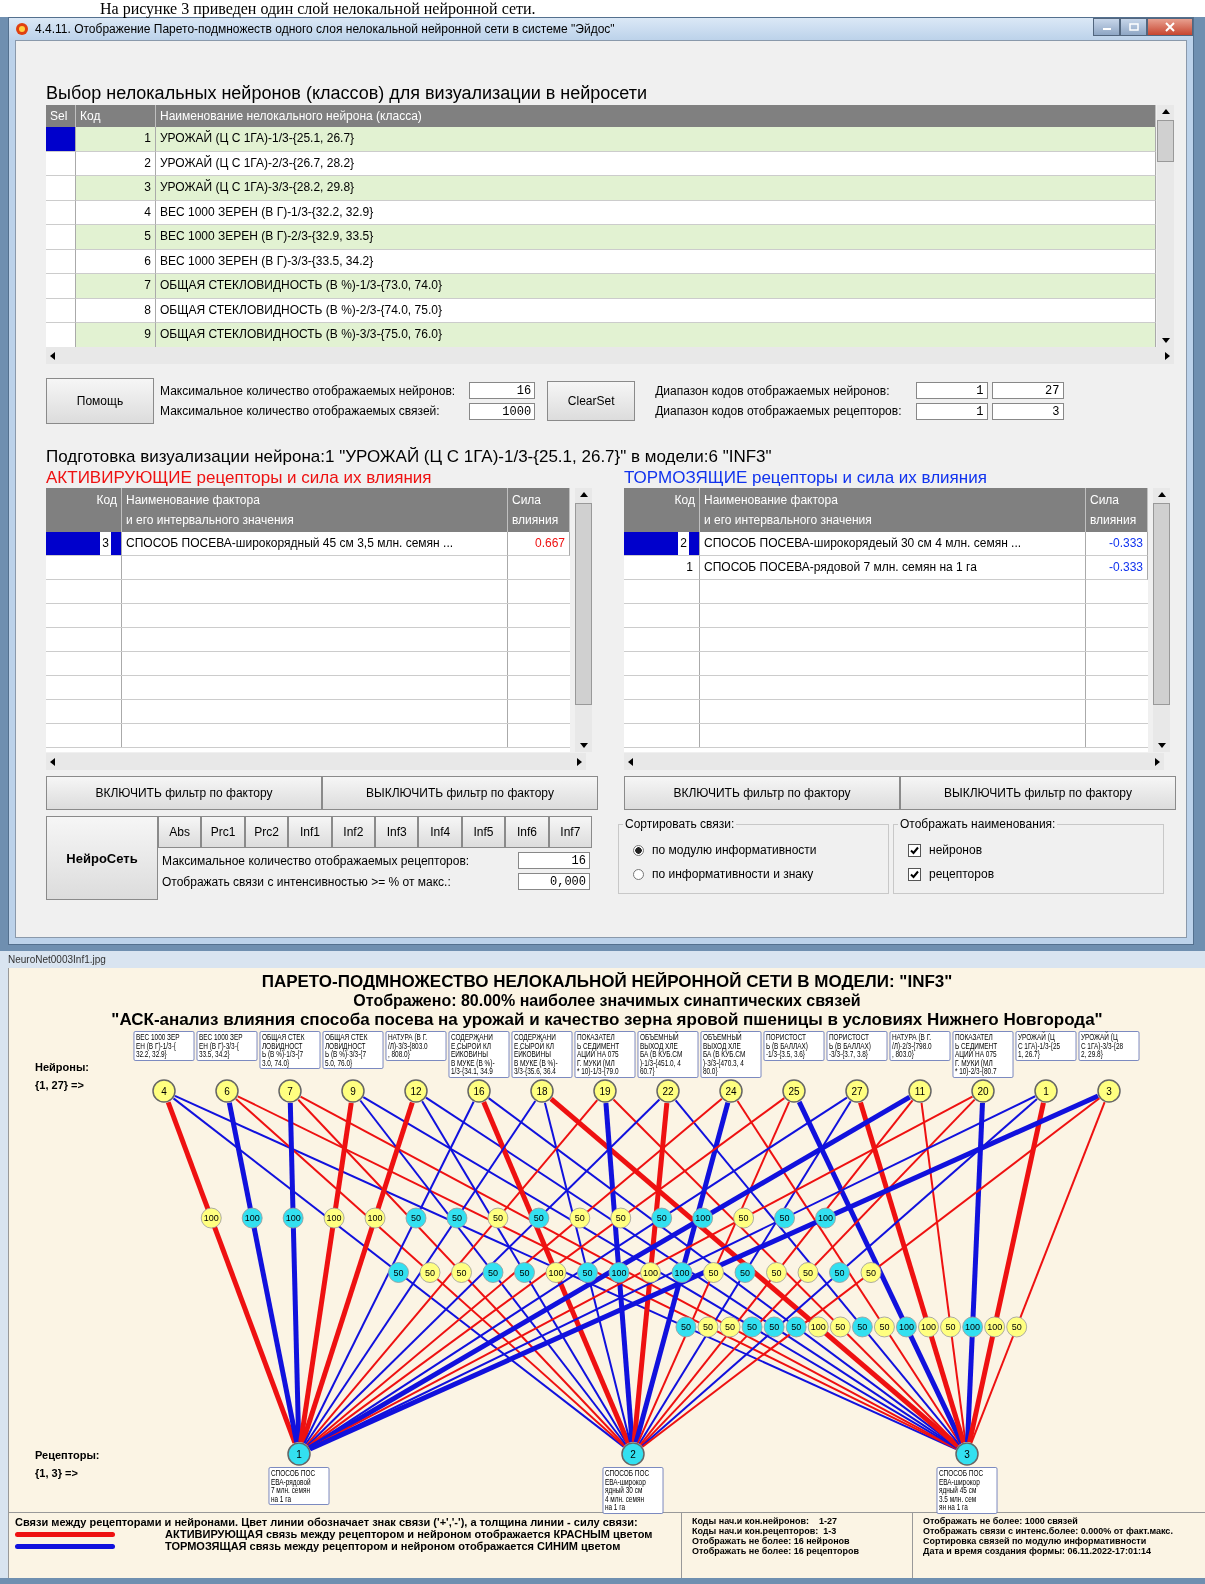 This screenshot has width=1205, height=1584. I want to click on neuron-node: 7, so click(290, 1091).